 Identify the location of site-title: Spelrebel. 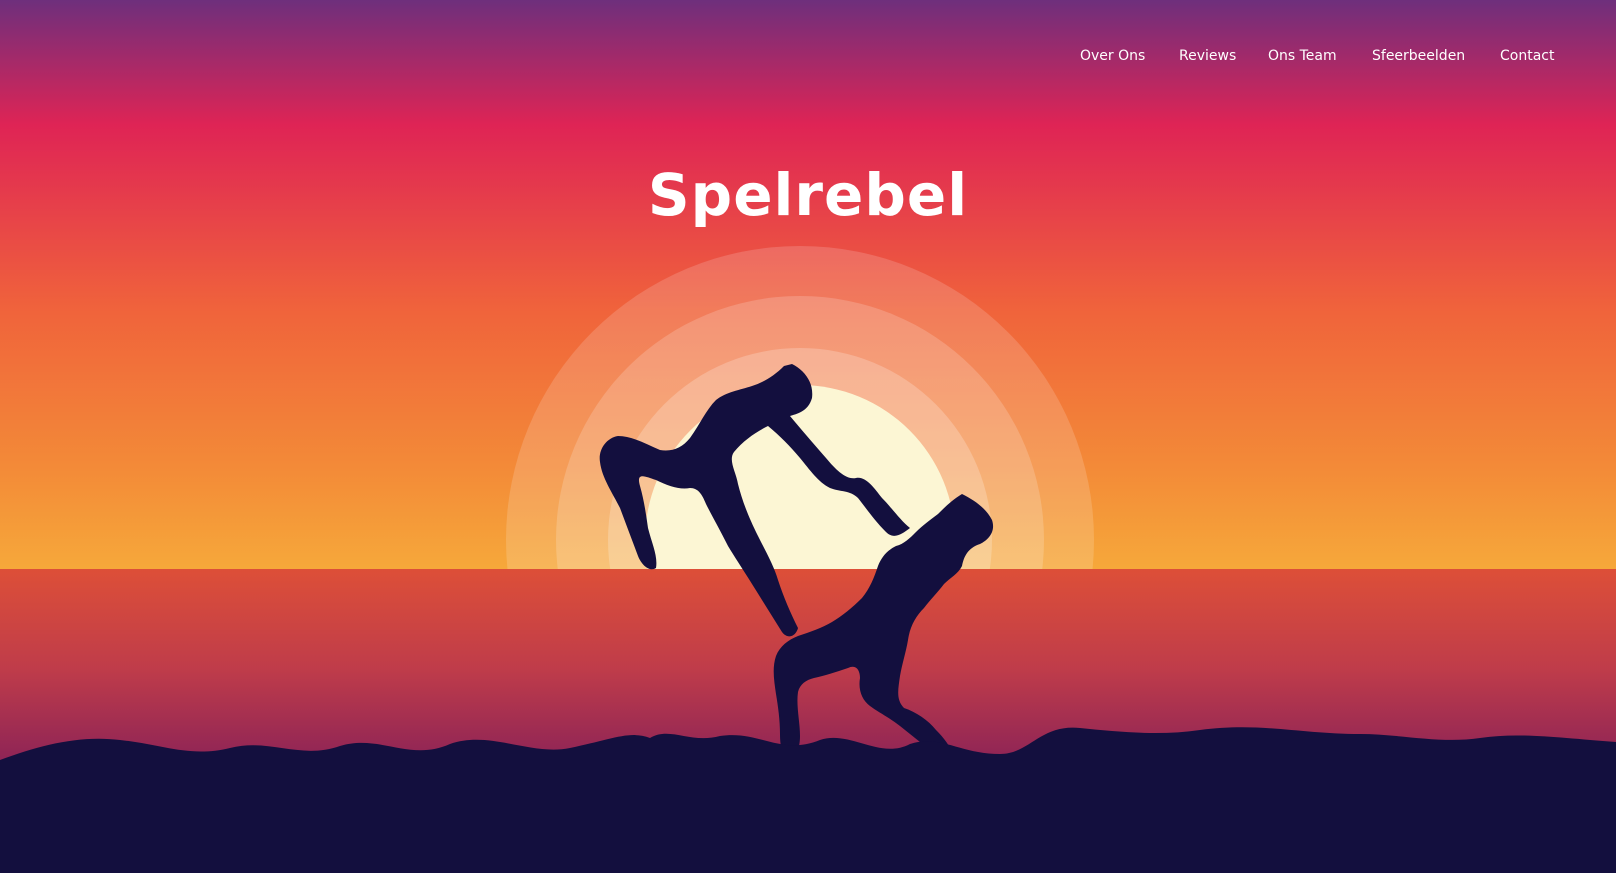
(808, 195).